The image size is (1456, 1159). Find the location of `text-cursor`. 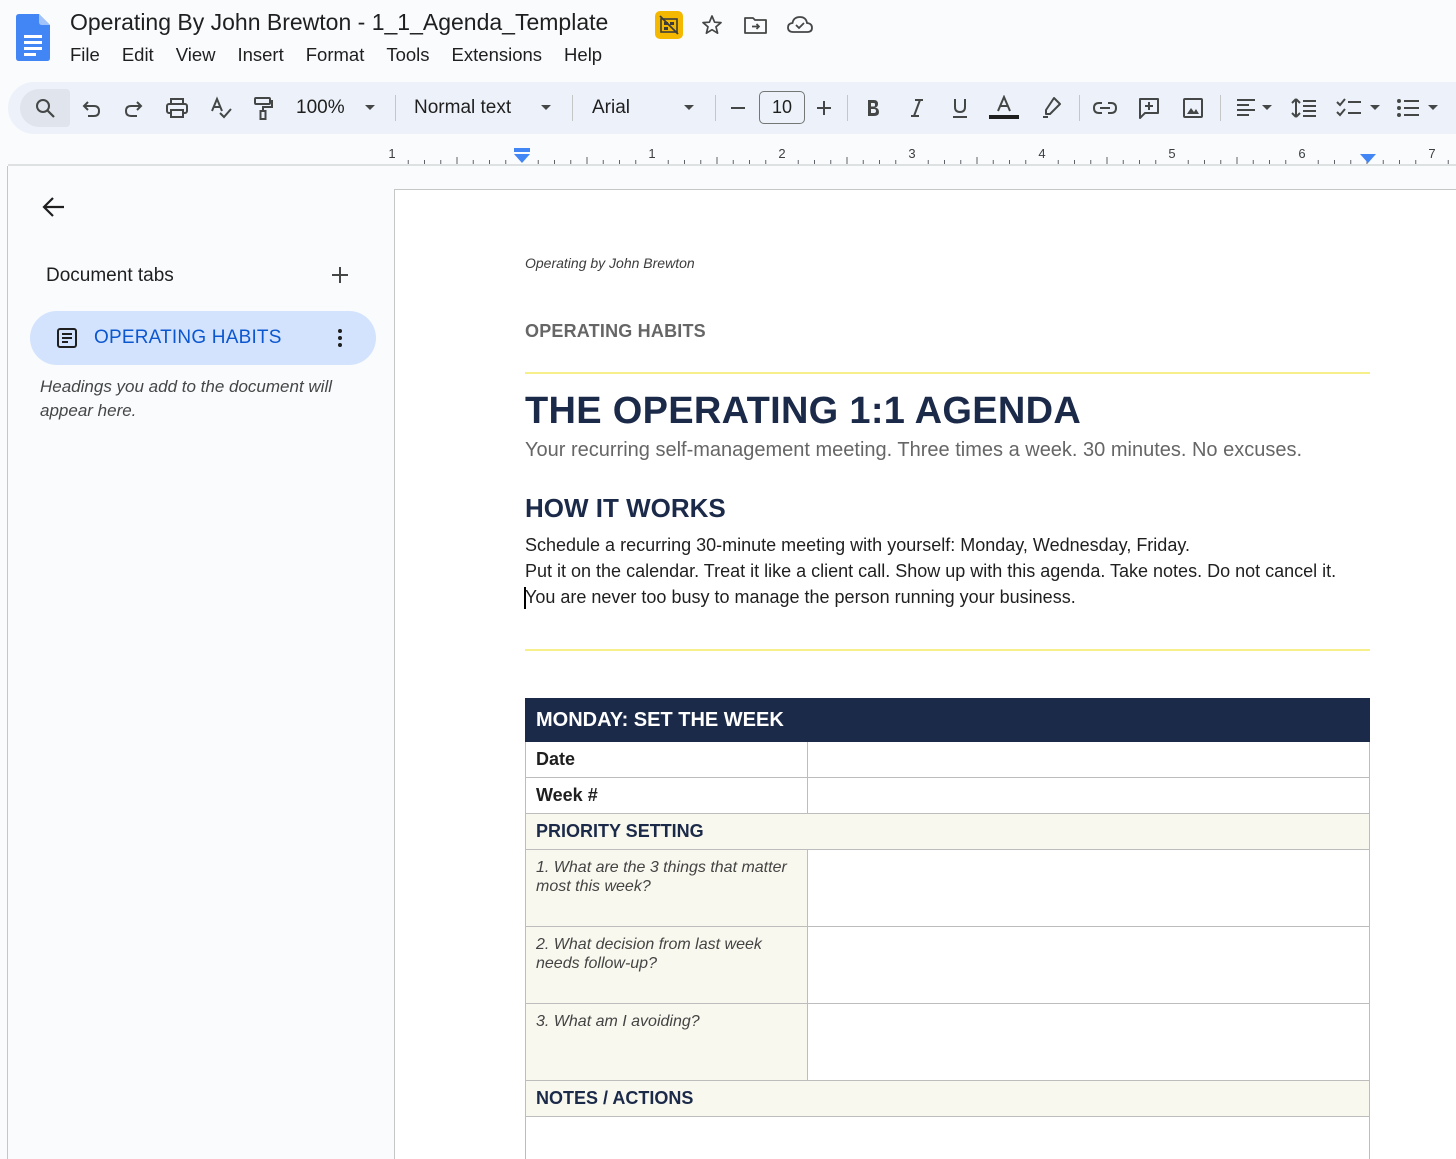

text-cursor is located at coordinates (525, 598).